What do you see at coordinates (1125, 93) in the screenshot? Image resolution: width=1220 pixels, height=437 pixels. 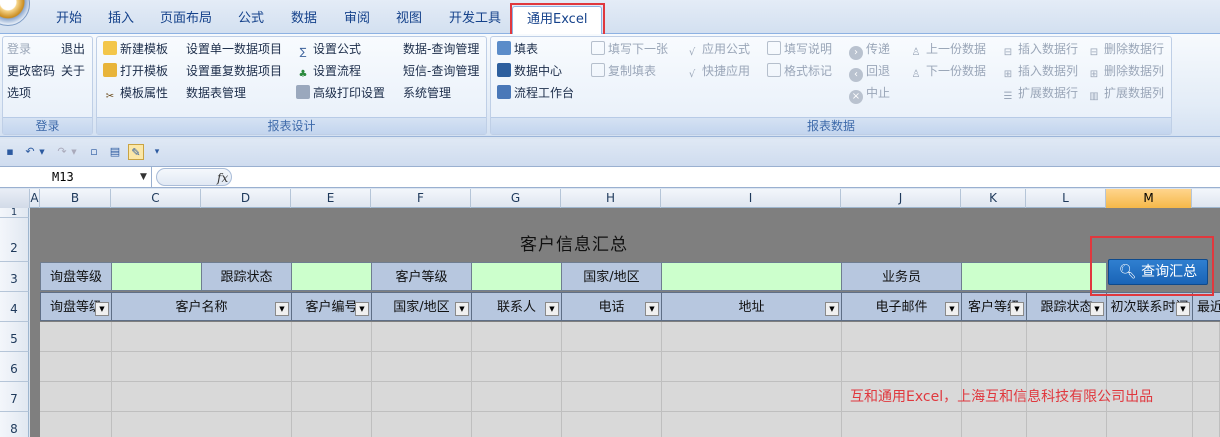 I see `expand-column-button: ▥ 扩展数据列` at bounding box center [1125, 93].